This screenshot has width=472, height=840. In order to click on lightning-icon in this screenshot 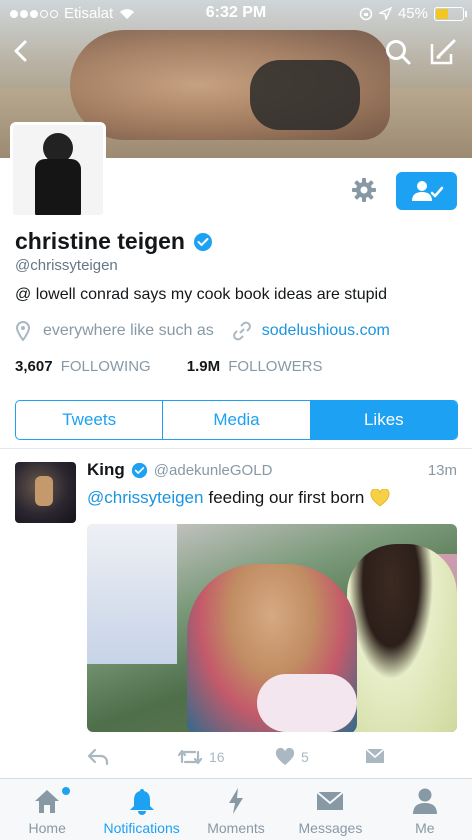, I will do `click(236, 801)`.